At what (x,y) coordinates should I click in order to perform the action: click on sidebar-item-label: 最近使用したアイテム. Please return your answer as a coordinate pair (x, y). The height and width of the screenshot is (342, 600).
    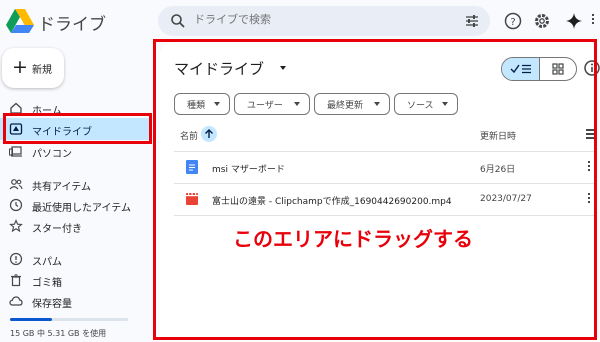
    Looking at the image, I should click on (81, 208).